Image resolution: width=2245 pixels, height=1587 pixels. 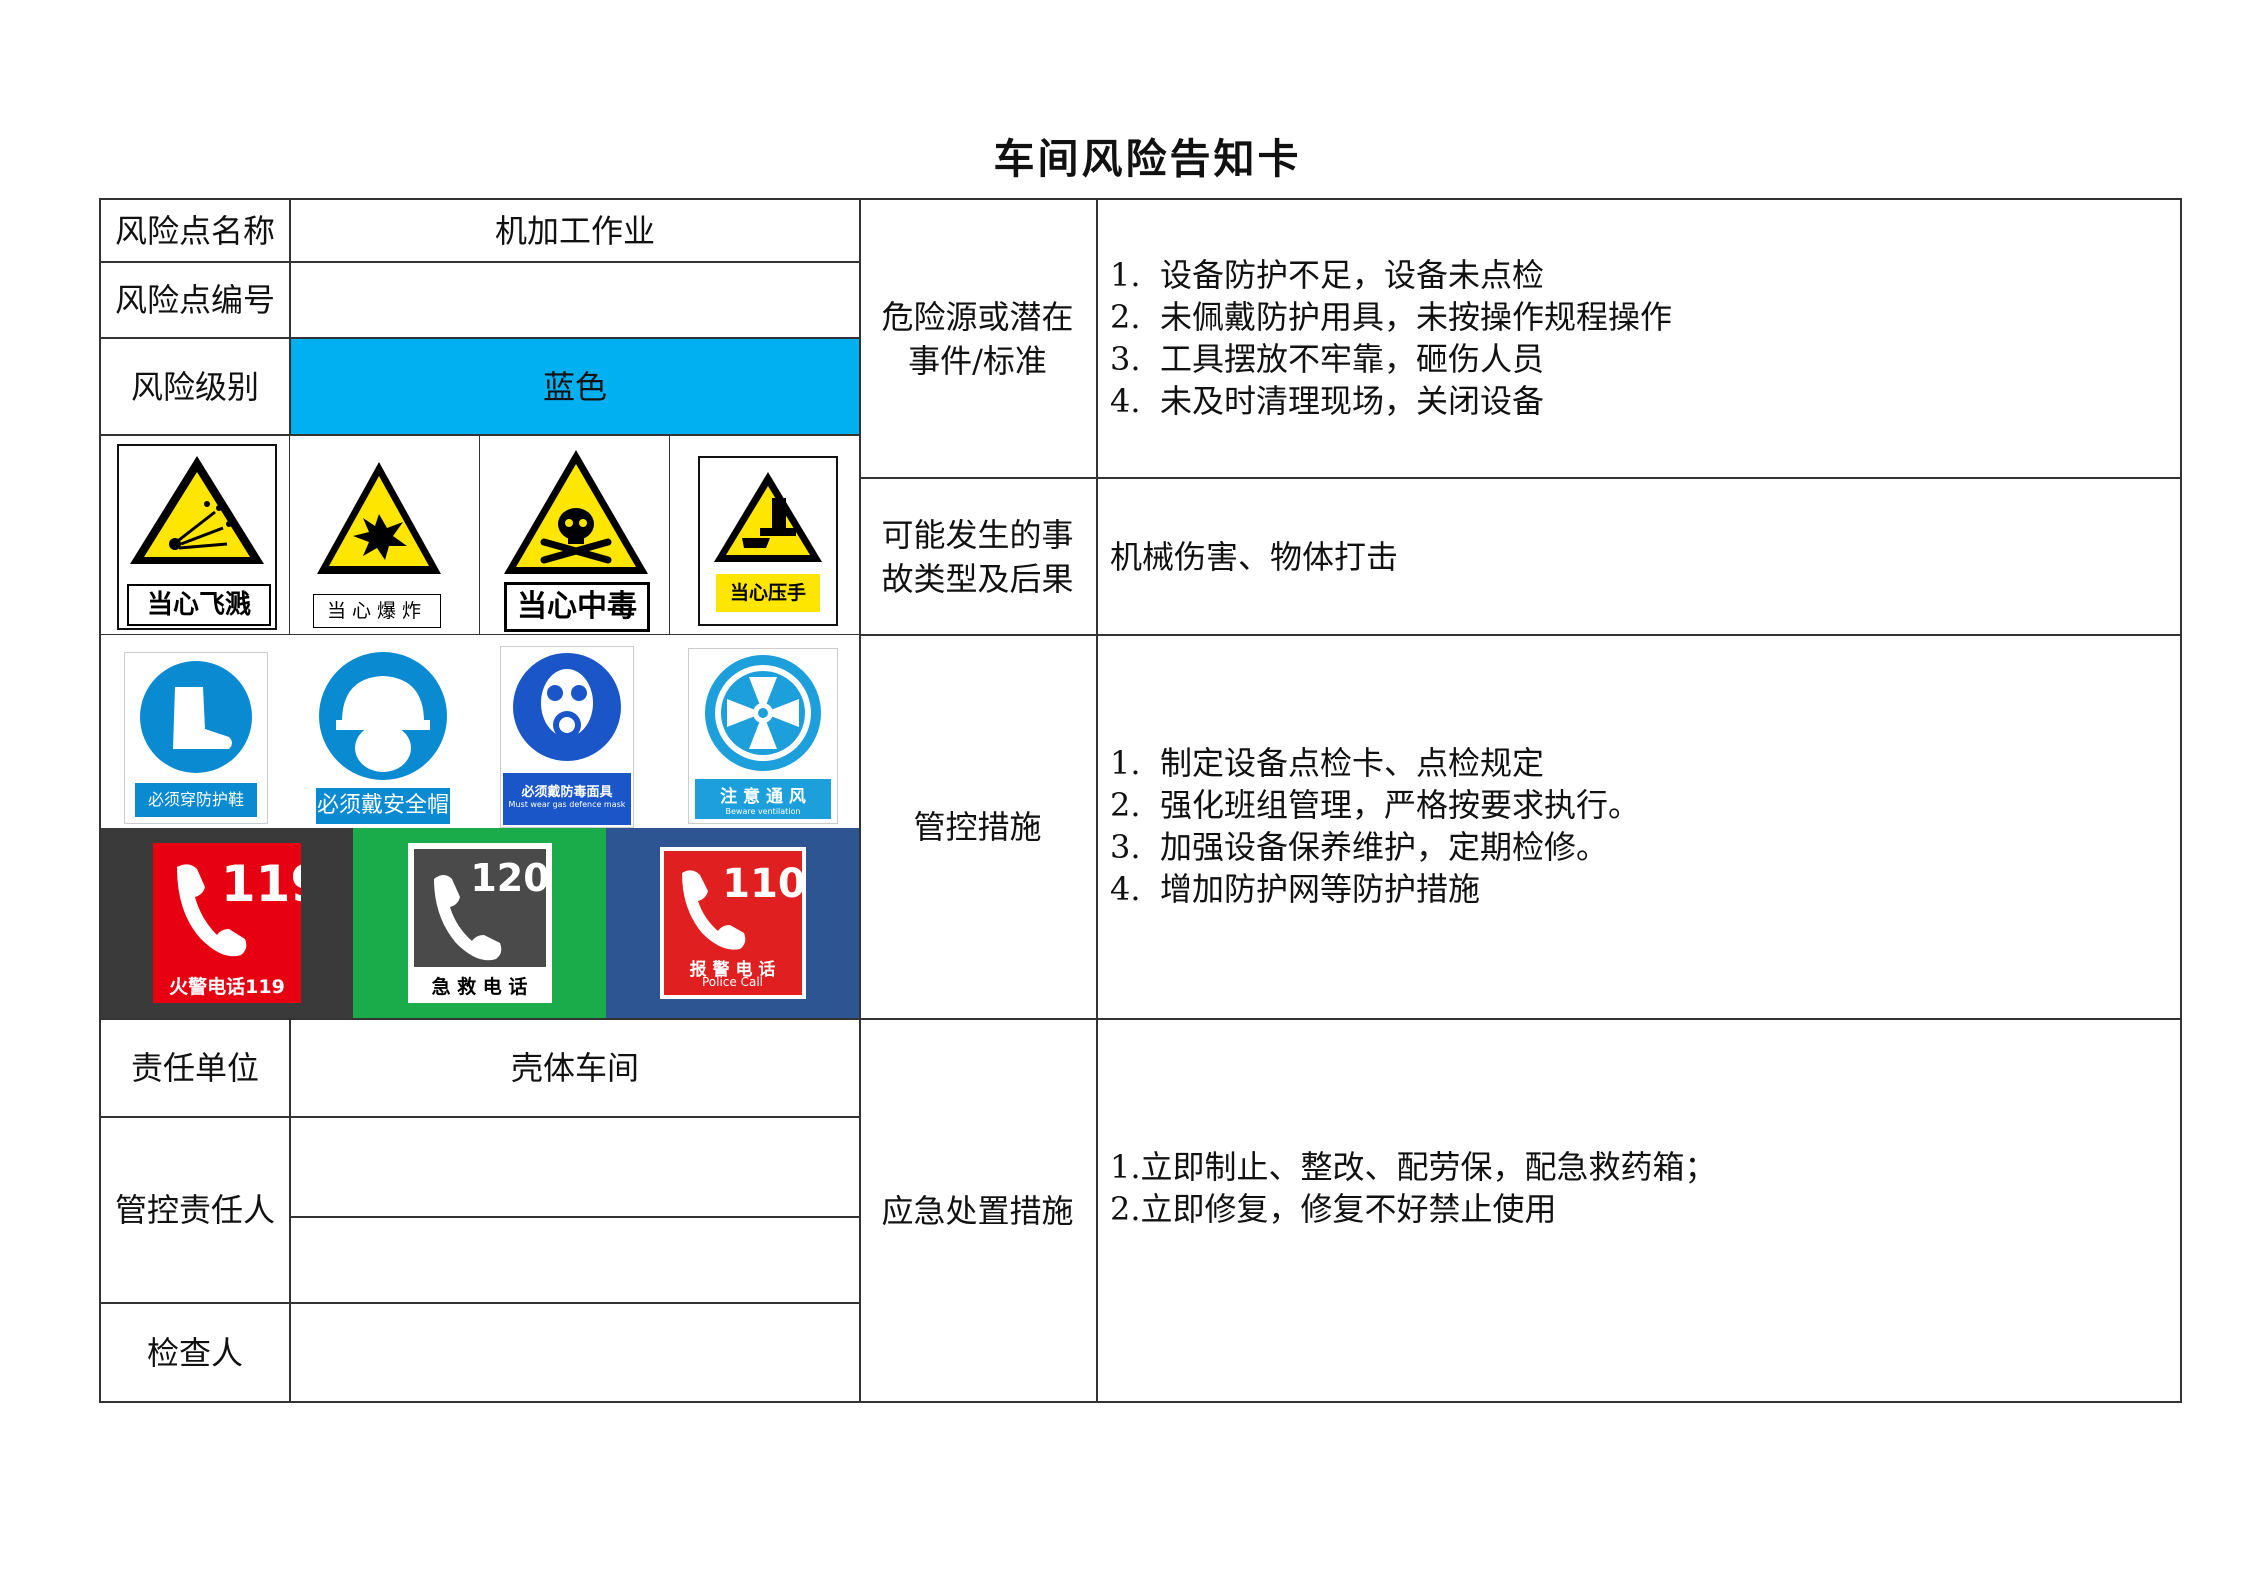 I want to click on risk-code-label: 风险点编号, so click(x=194, y=300).